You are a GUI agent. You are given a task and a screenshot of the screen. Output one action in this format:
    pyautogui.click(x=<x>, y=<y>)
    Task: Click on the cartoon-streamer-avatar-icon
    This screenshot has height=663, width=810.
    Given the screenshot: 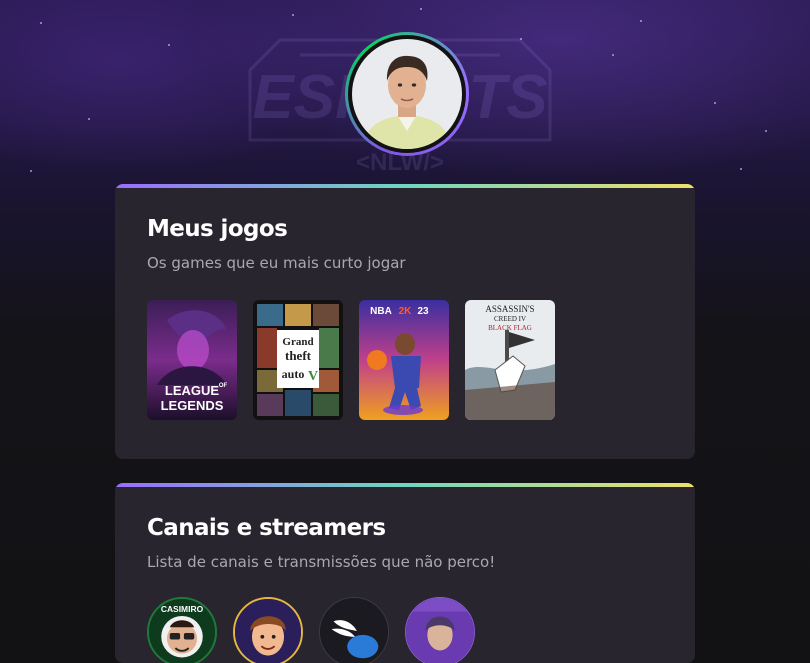 What is the action you would take?
    pyautogui.click(x=268, y=631)
    